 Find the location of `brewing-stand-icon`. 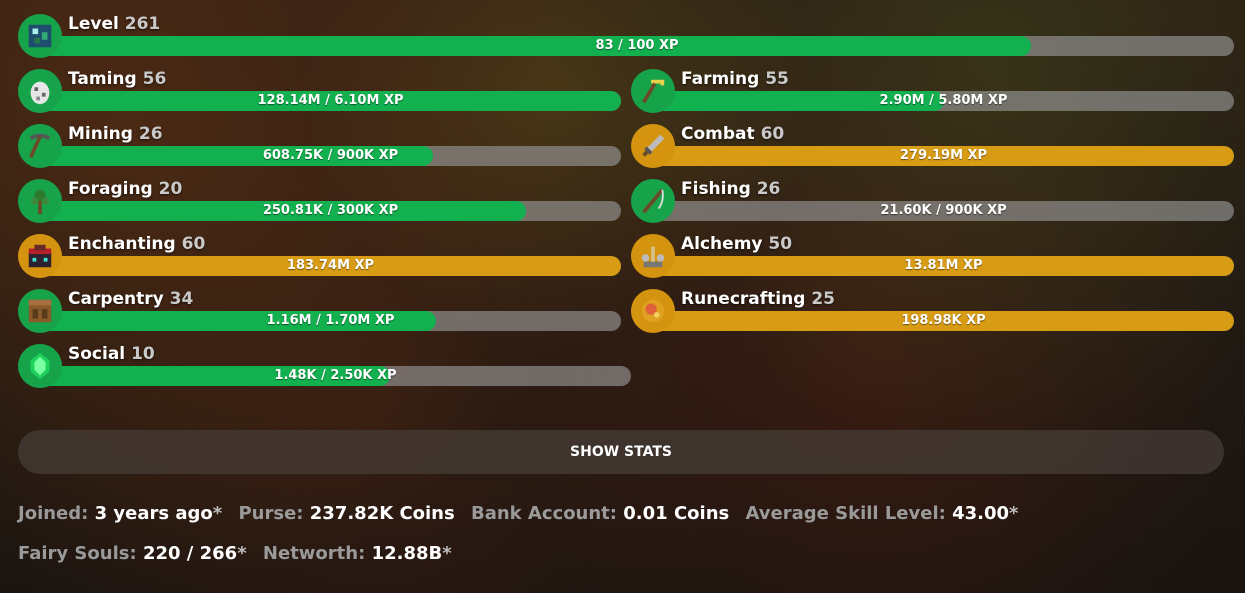

brewing-stand-icon is located at coordinates (653, 256).